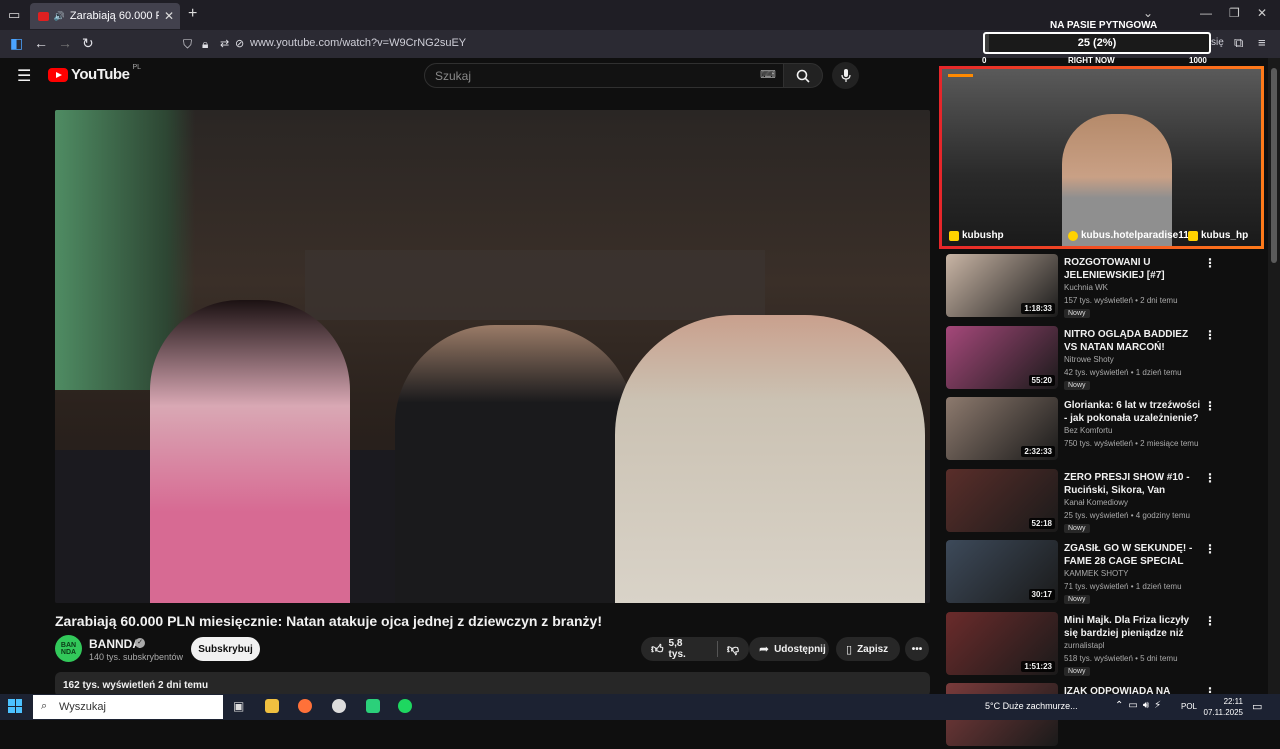  Describe the element at coordinates (339, 706) in the screenshot. I see `app-icon` at that location.